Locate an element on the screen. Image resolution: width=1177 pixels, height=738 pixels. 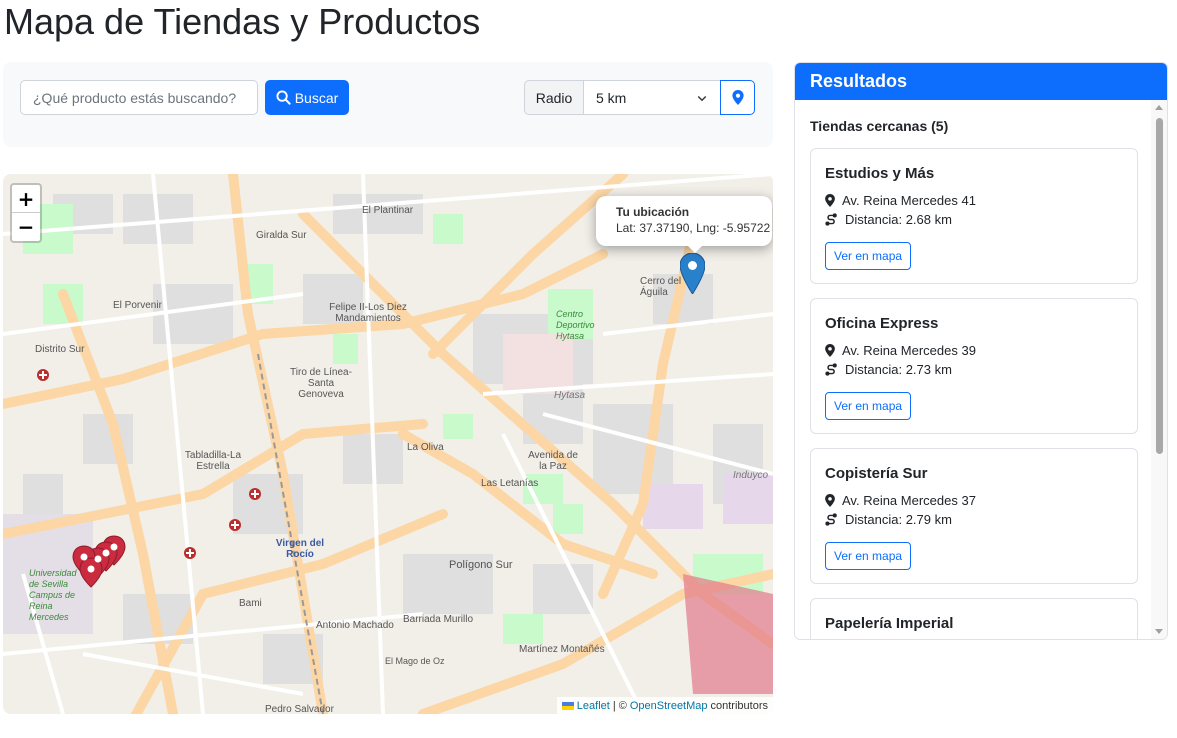
store-address-line: Av. Reina Mercedes 37 is located at coordinates (974, 500).